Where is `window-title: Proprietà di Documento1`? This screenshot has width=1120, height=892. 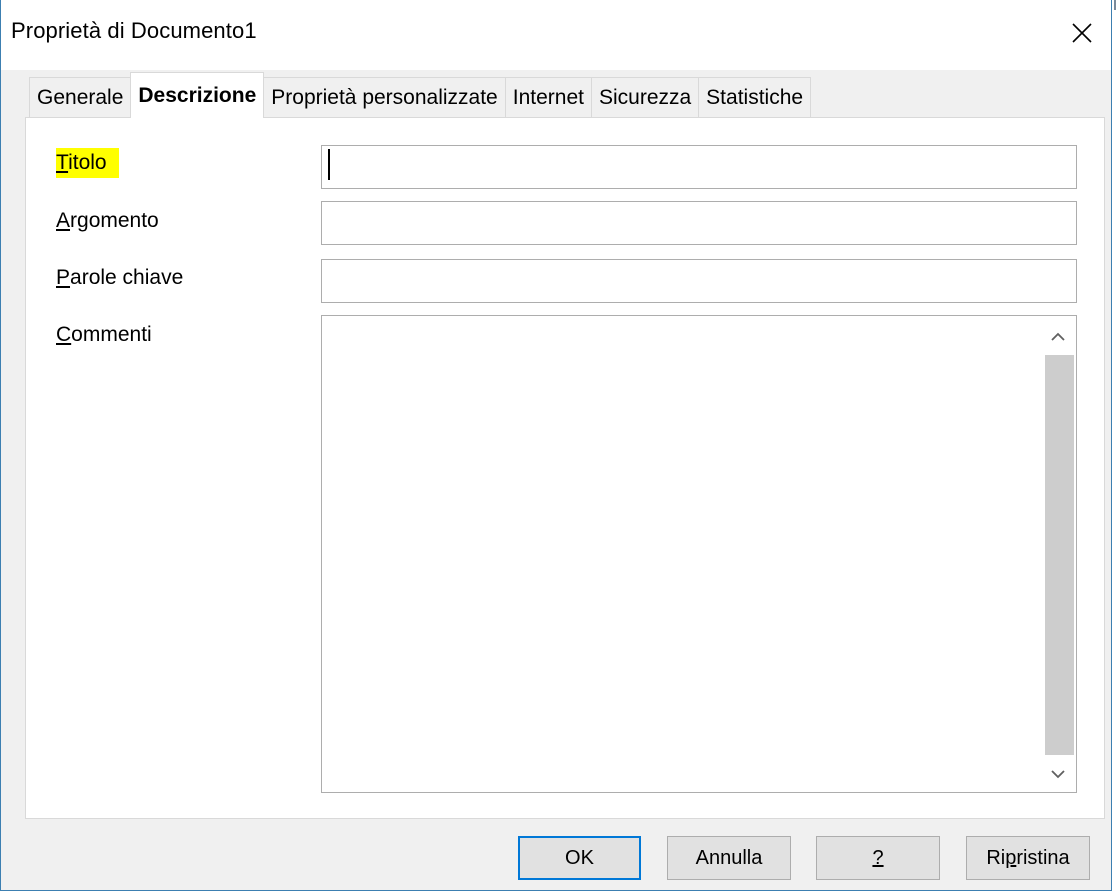 window-title: Proprietà di Documento1 is located at coordinates (134, 30).